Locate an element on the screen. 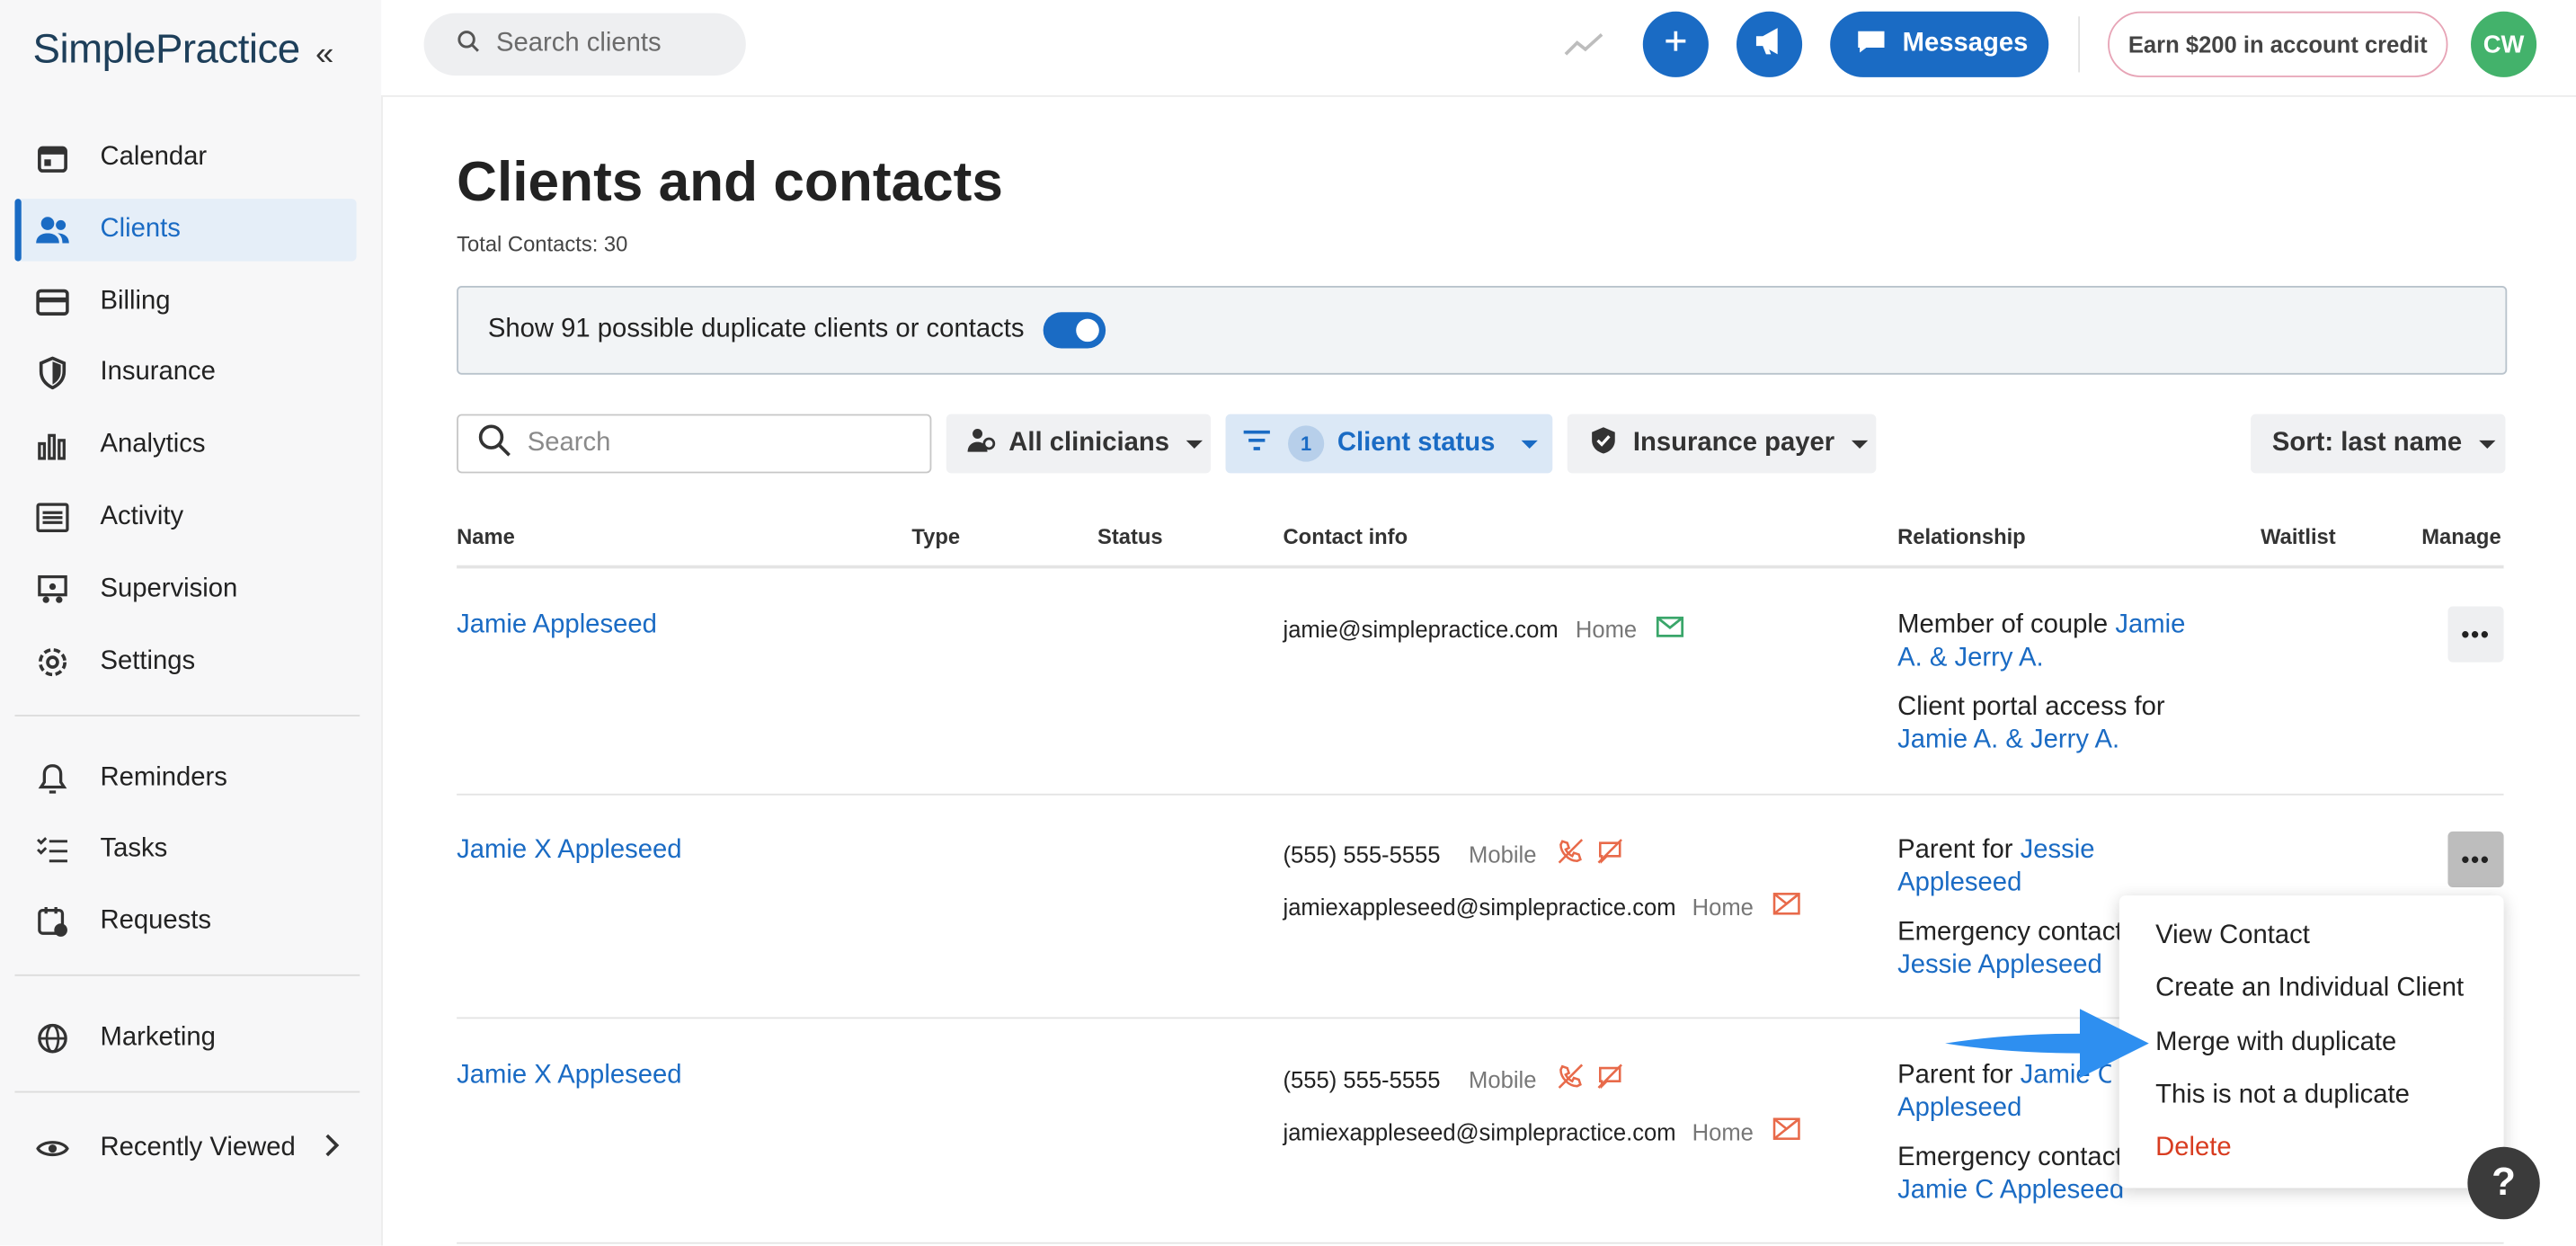 The height and width of the screenshot is (1246, 2576). sidebar-item-requests: Requests is located at coordinates (185, 922).